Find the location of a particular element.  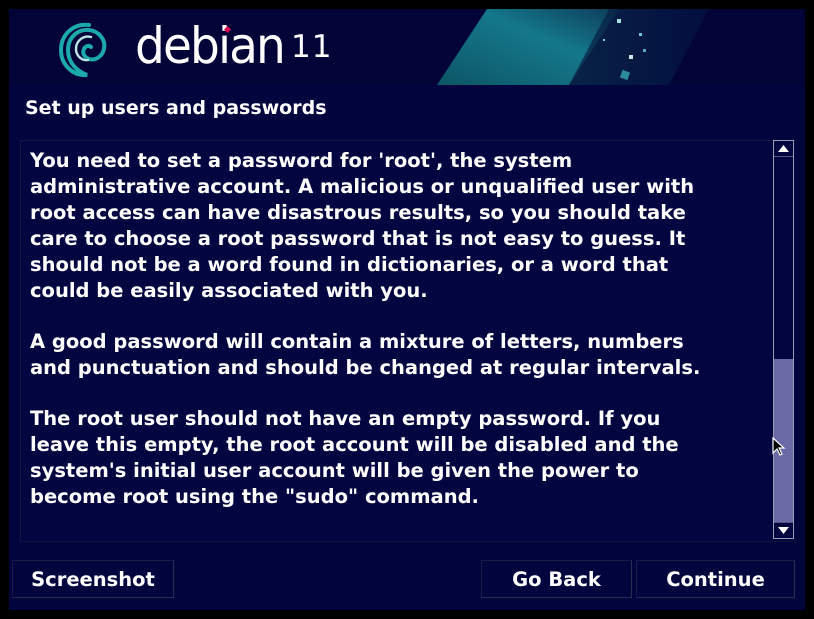

vertical-scrollbar is located at coordinates (783, 339).